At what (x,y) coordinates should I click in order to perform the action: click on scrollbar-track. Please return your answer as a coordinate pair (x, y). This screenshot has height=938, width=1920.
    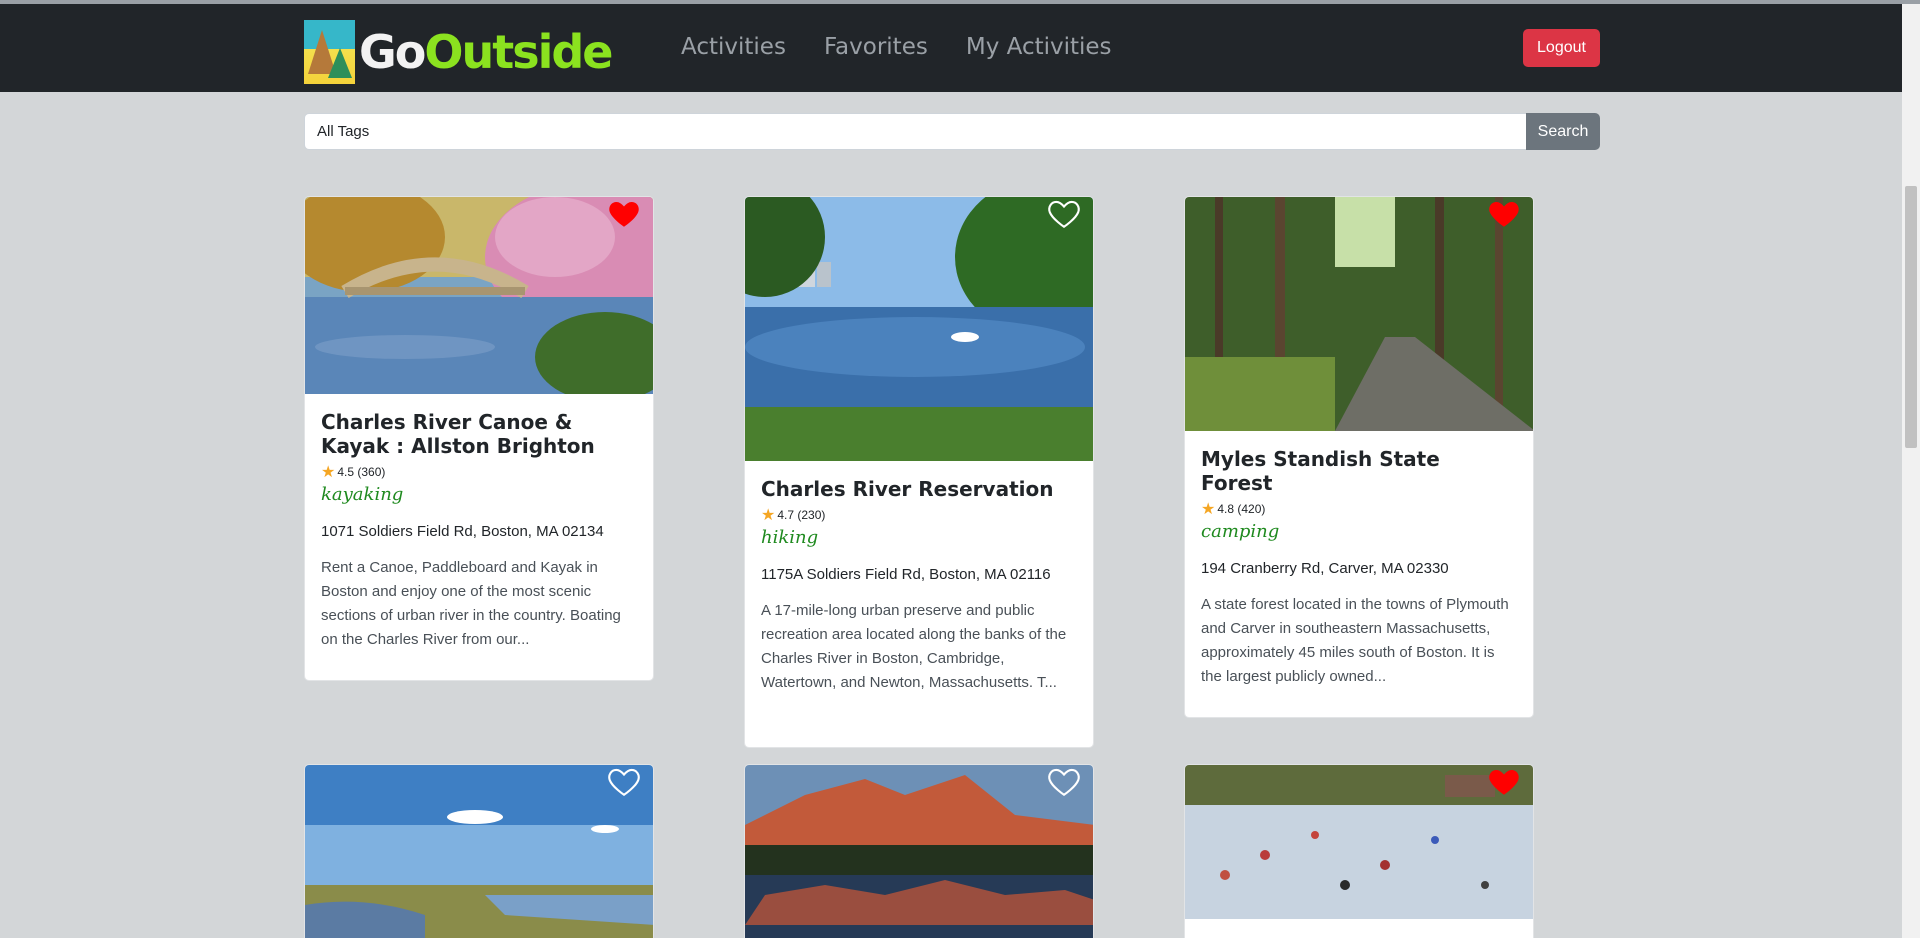
    Looking at the image, I should click on (1911, 471).